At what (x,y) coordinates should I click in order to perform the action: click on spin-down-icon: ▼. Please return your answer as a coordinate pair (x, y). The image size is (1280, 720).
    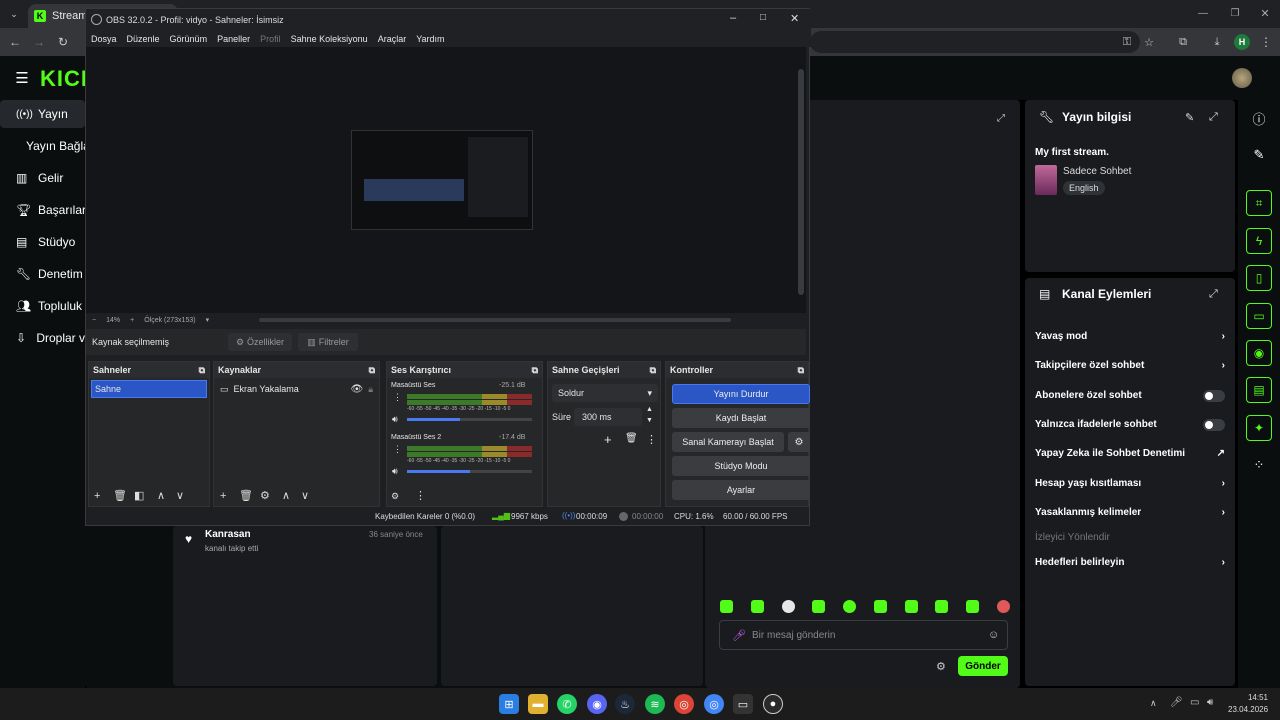
    Looking at the image, I should click on (649, 420).